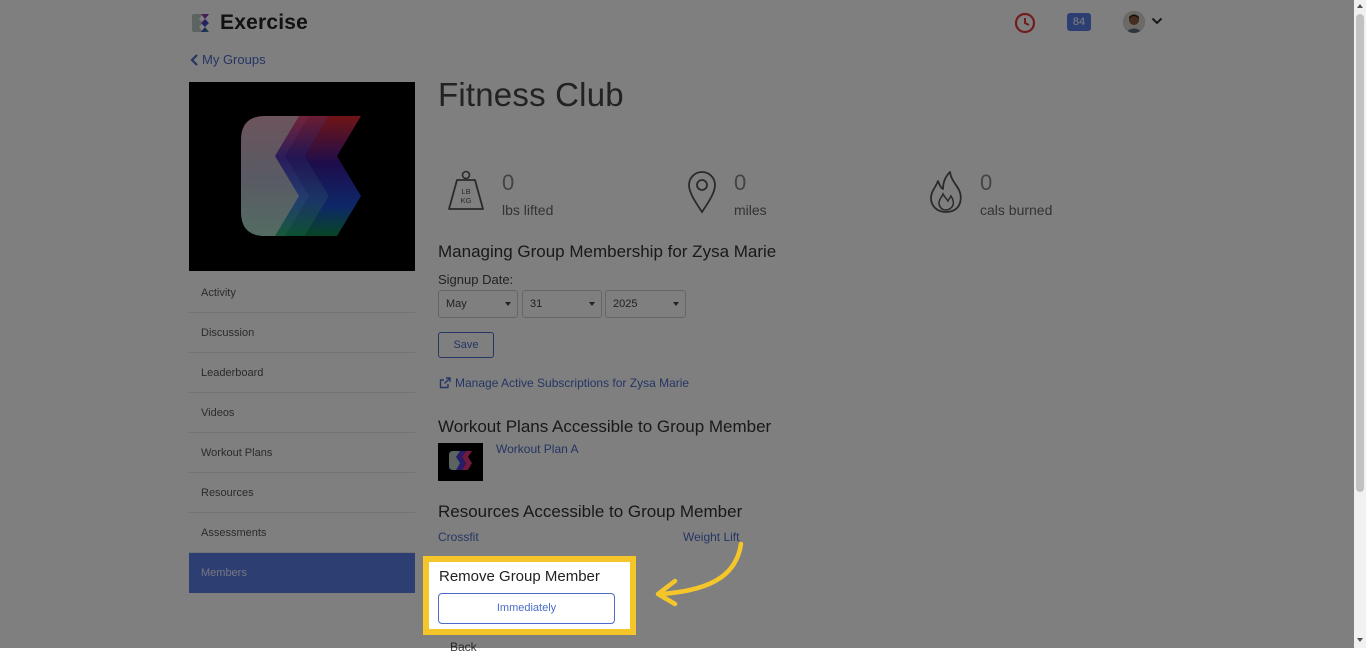  Describe the element at coordinates (1025, 23) in the screenshot. I see `clock-icon` at that location.